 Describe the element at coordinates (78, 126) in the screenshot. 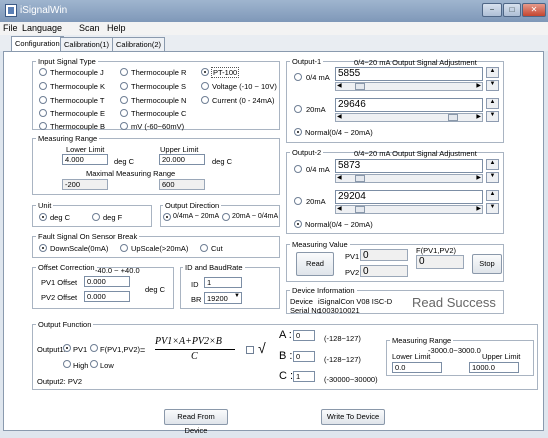

I see `thermocouple-b-label: Thermocouple B` at that location.